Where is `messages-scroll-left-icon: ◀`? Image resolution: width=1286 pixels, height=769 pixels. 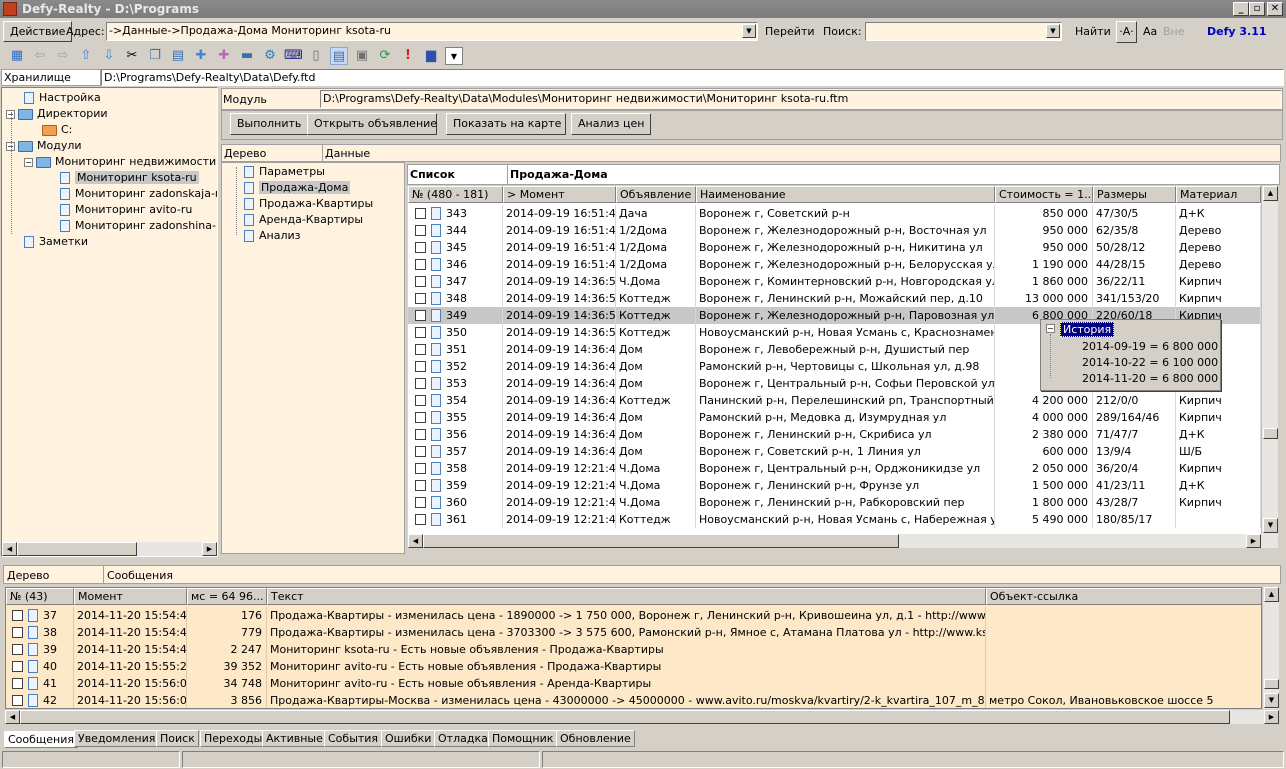
messages-scroll-left-icon: ◀ is located at coordinates (12, 717).